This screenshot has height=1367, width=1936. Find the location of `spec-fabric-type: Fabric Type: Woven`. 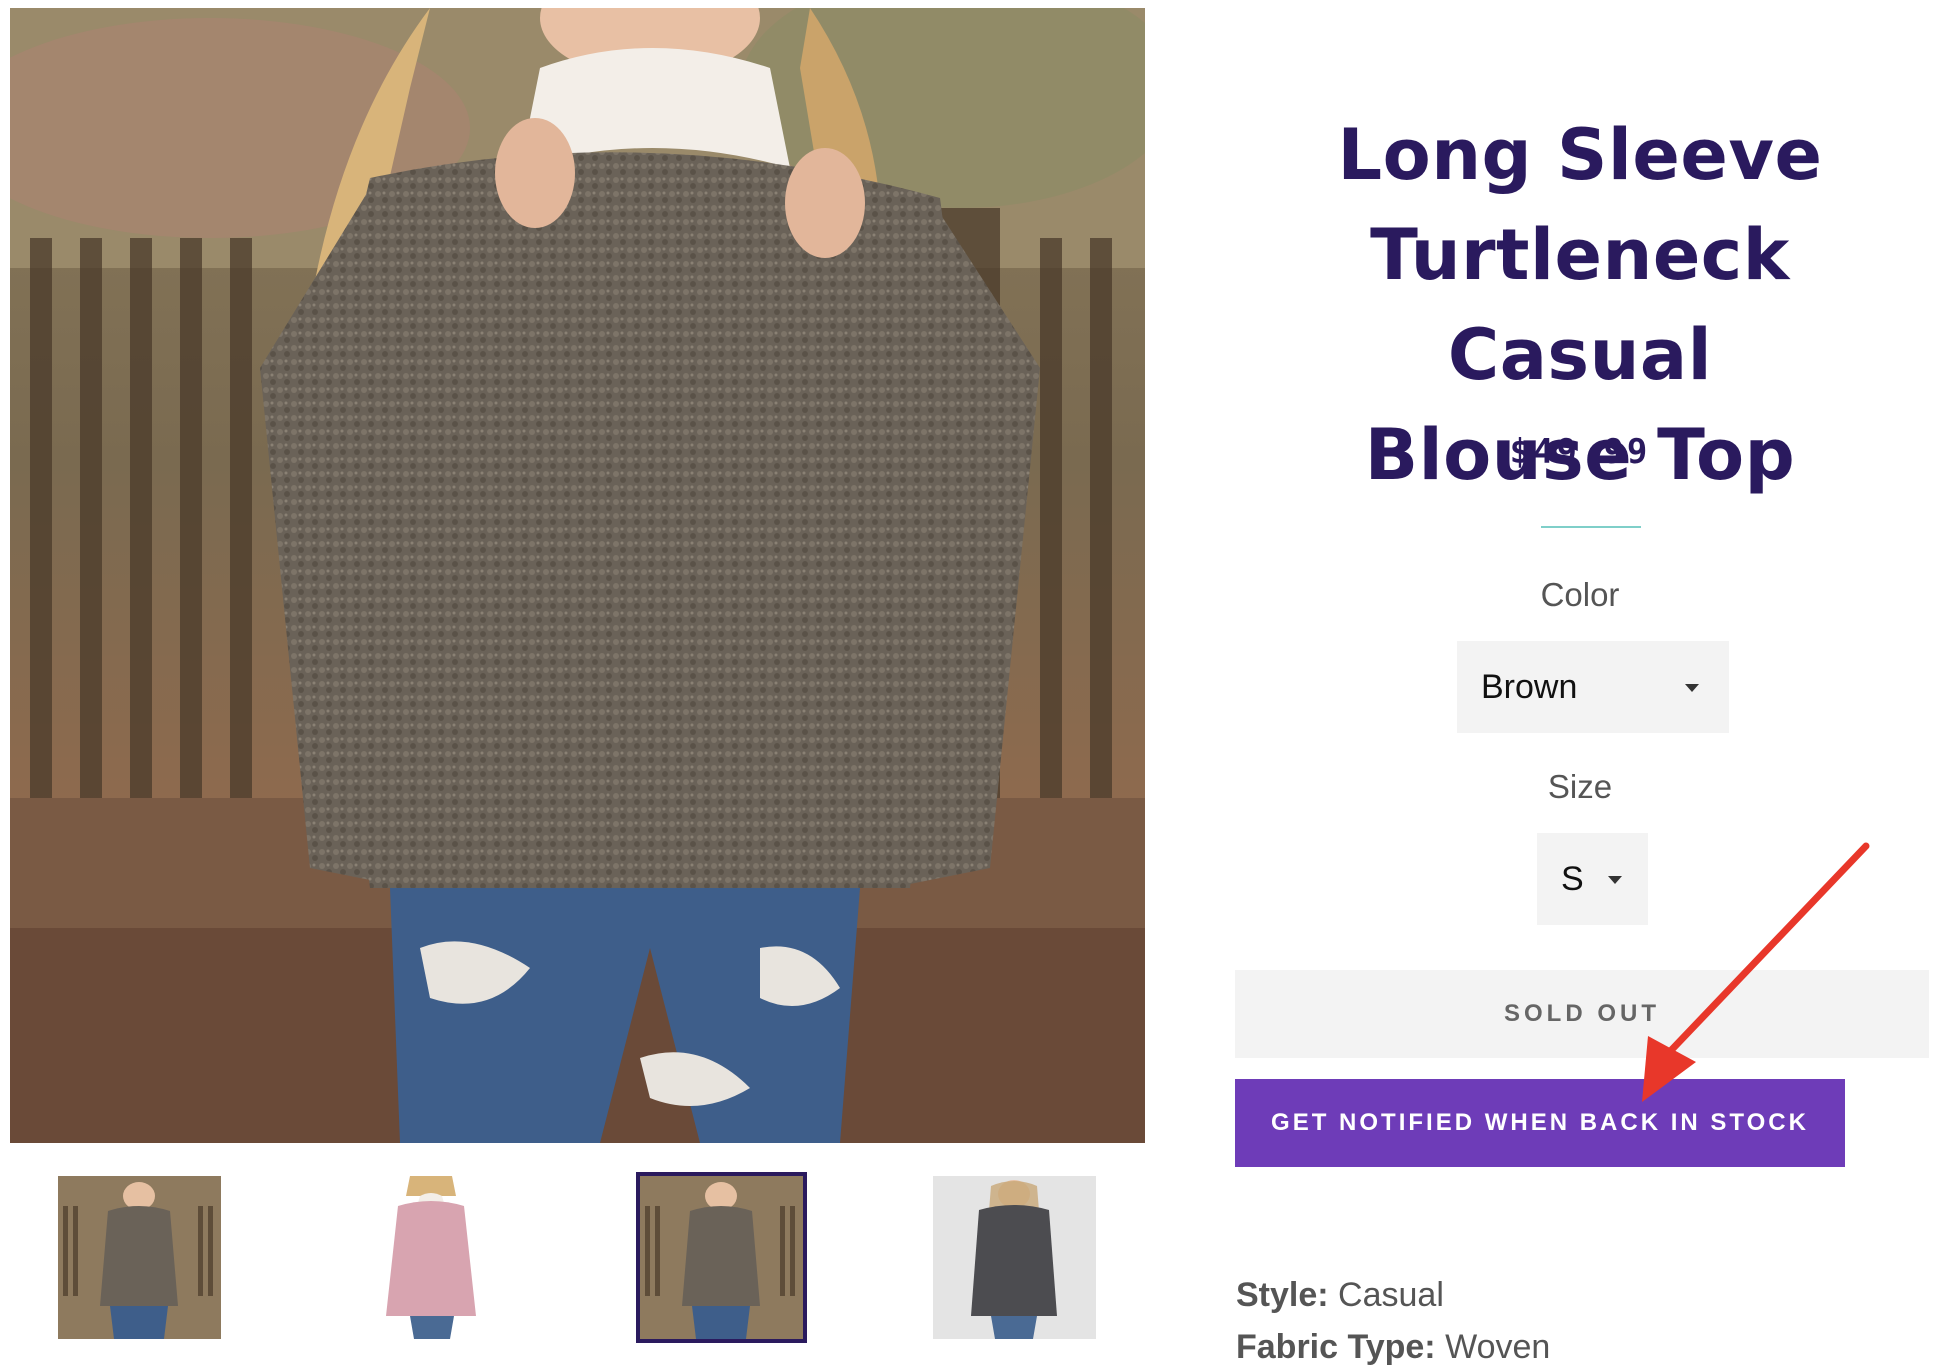

spec-fabric-type: Fabric Type: Woven is located at coordinates (1393, 1347).